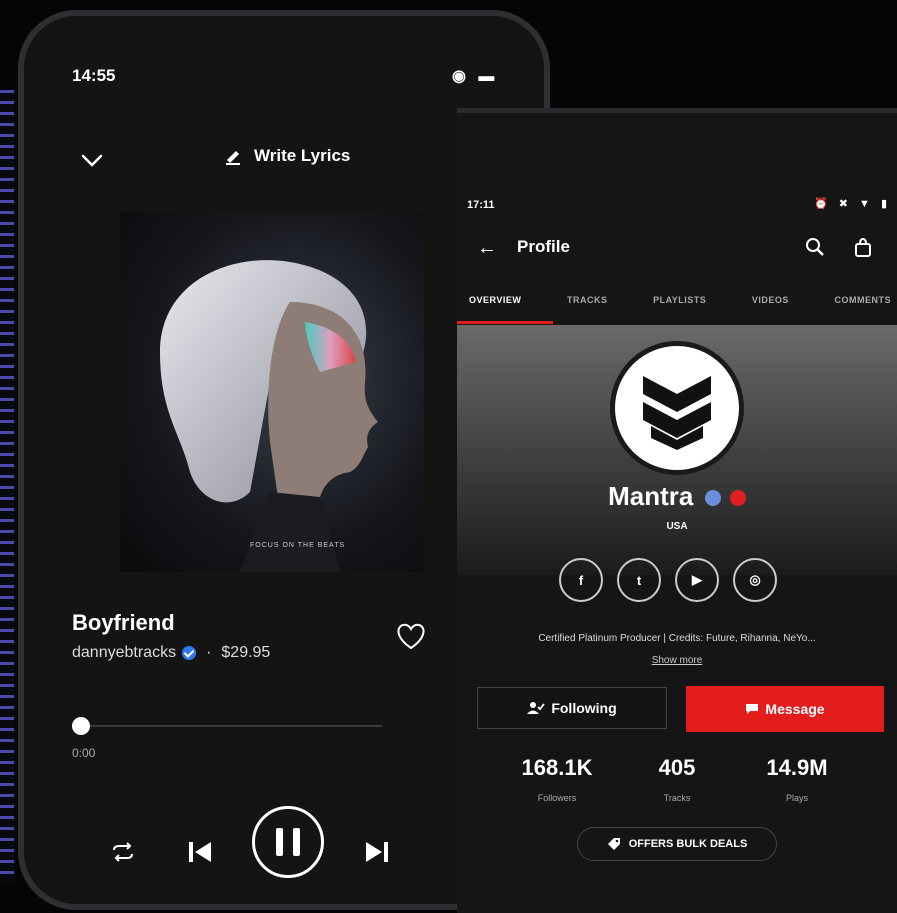 The image size is (897, 913). What do you see at coordinates (487, 248) in the screenshot?
I see `back-arrow-icon: ←` at bounding box center [487, 248].